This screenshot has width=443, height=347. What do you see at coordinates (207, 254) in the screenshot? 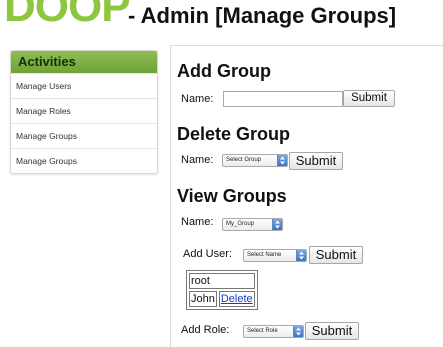
I see `add-user-label: Add User:` at bounding box center [207, 254].